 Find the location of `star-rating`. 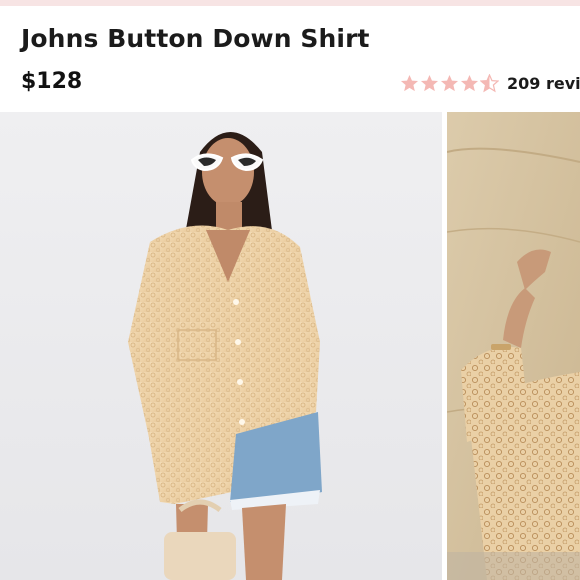

star-rating is located at coordinates (449, 83).